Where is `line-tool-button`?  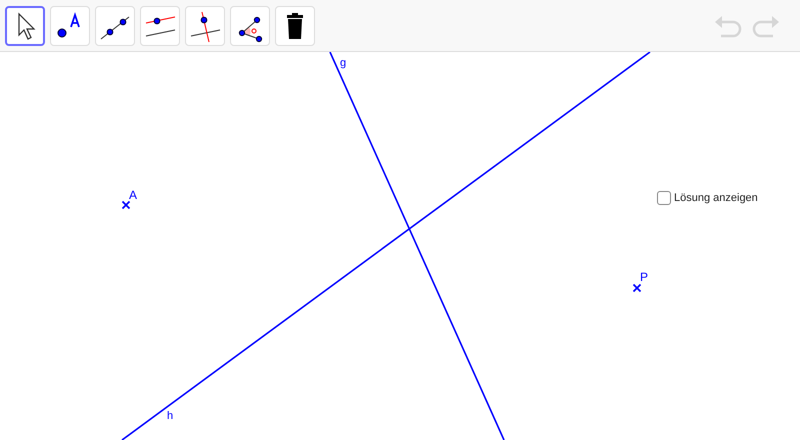 line-tool-button is located at coordinates (115, 26).